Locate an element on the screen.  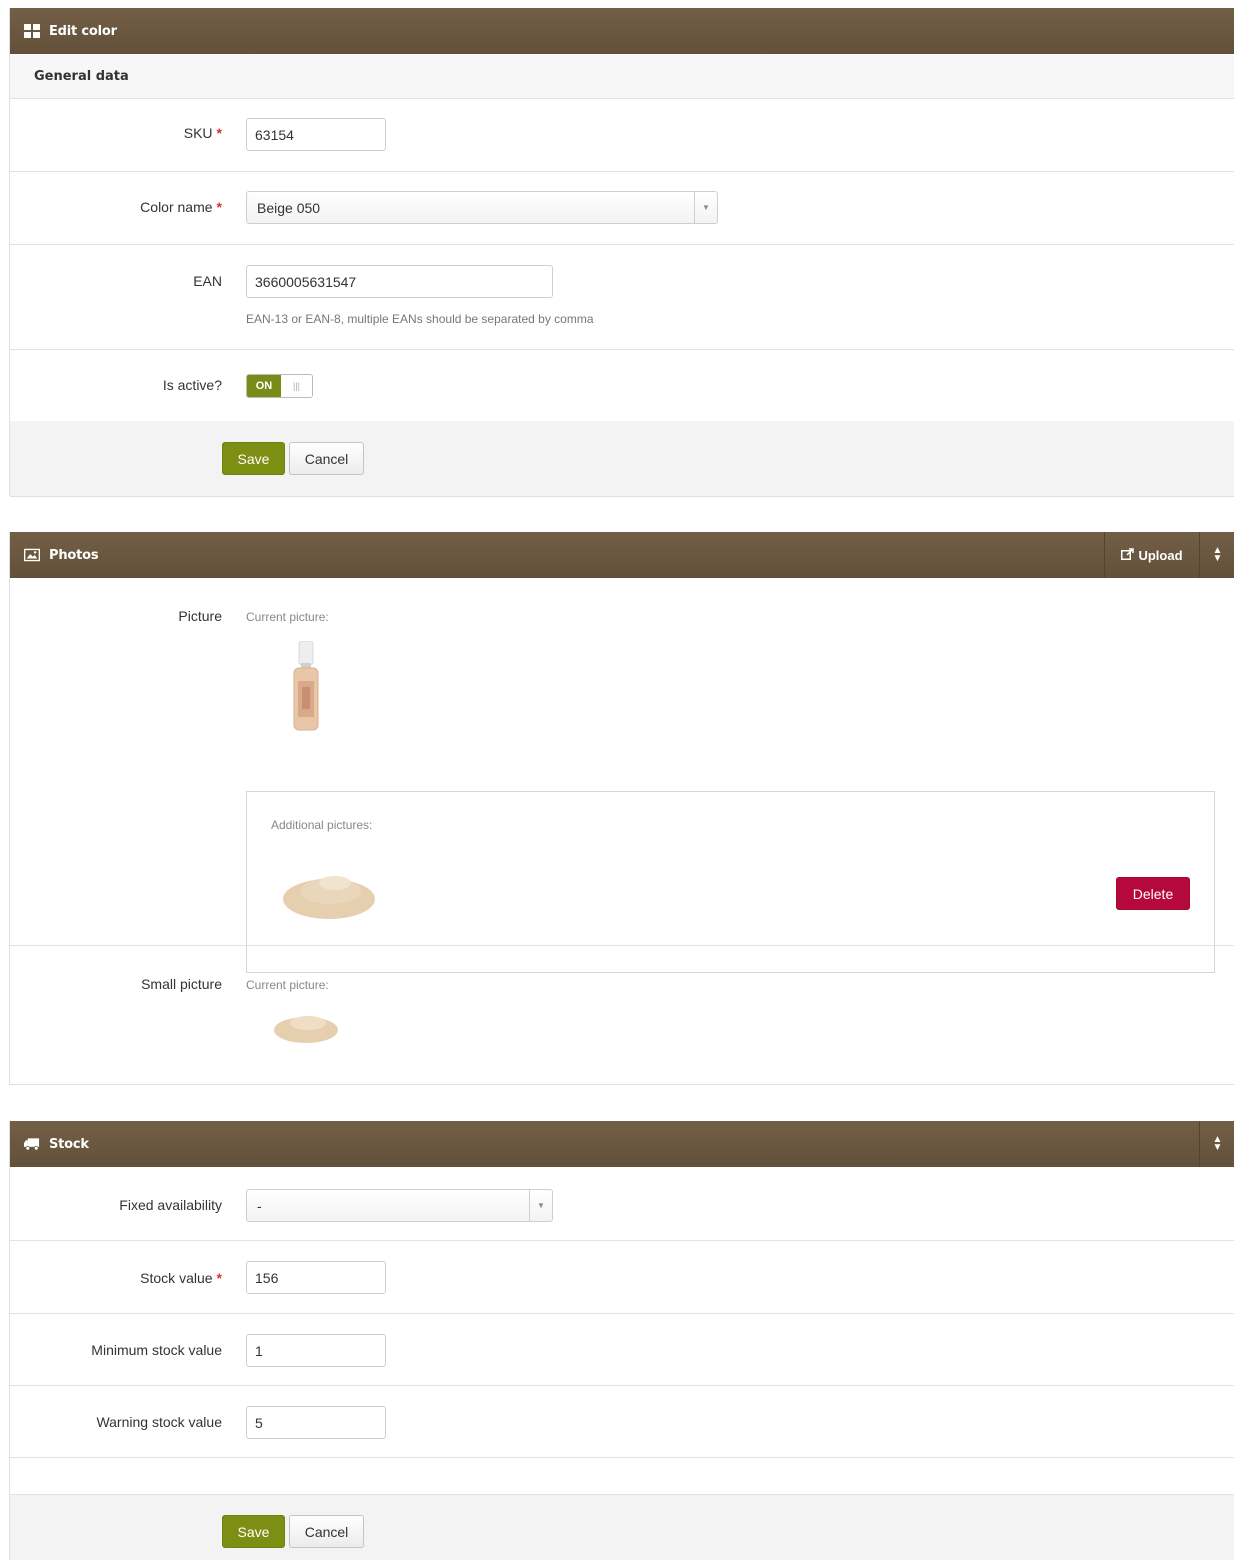
grid-icon is located at coordinates (32, 31).